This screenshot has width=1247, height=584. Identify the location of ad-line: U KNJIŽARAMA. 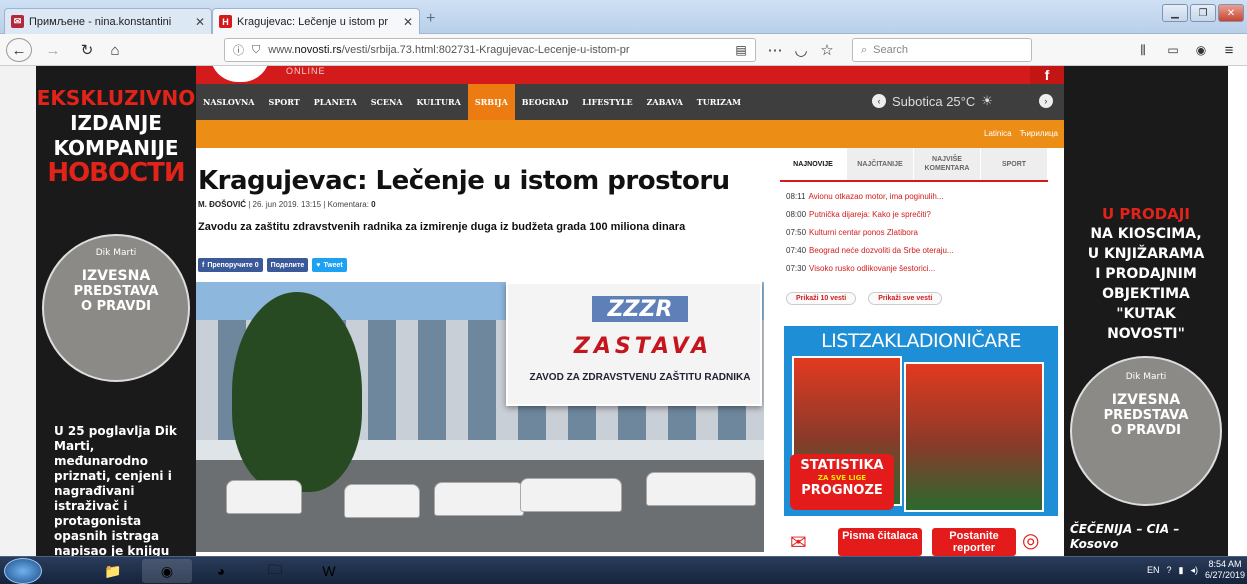
(1146, 254).